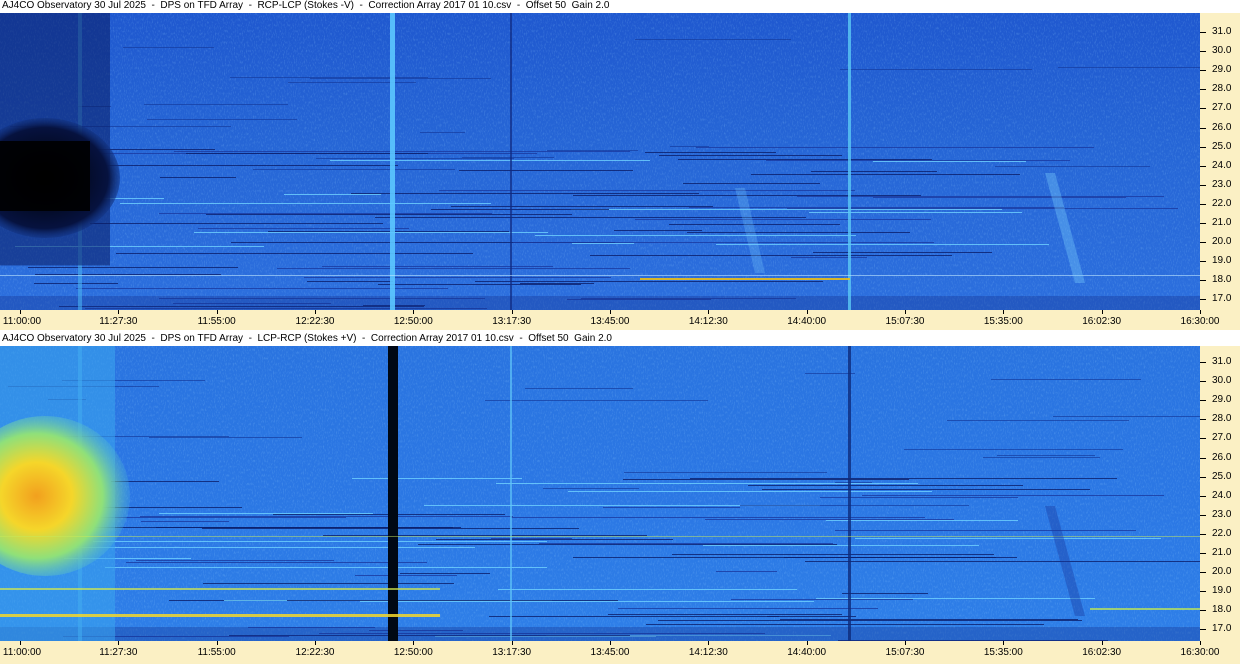 The width and height of the screenshot is (1240, 664). What do you see at coordinates (1222, 610) in the screenshot?
I see `frequency-tick-label: 18.0` at bounding box center [1222, 610].